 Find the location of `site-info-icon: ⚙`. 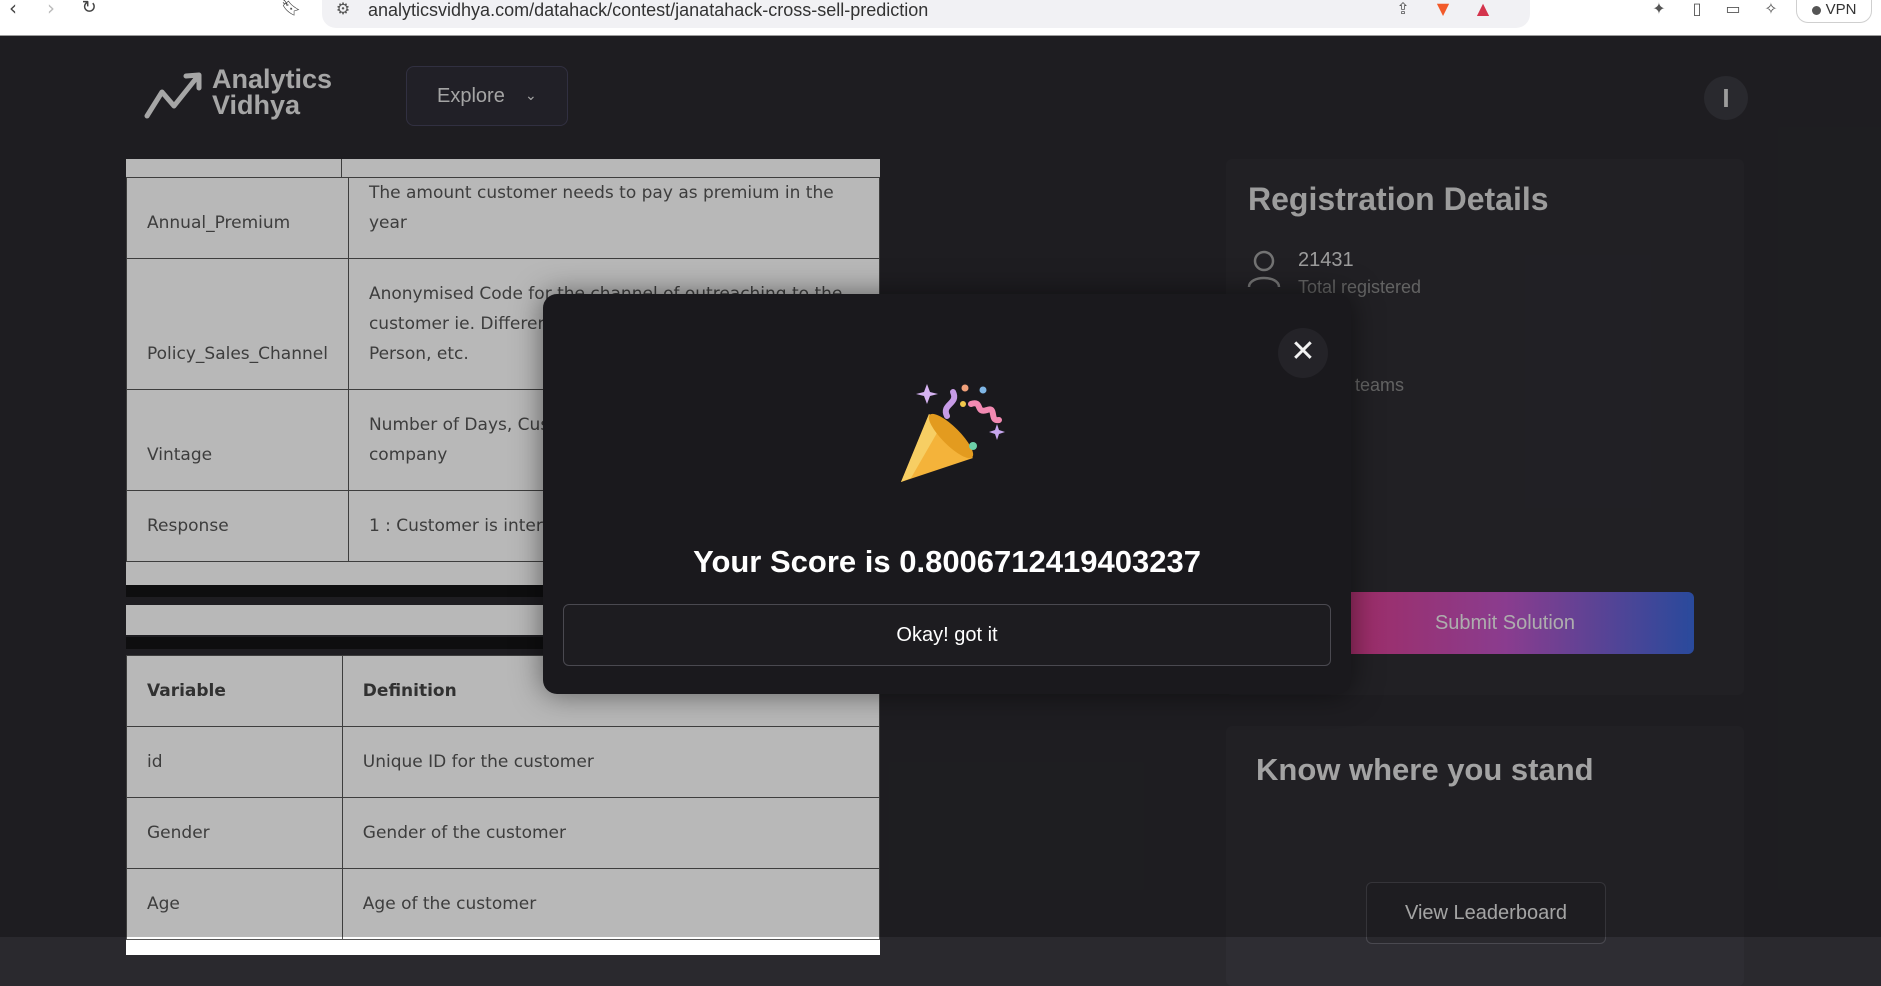

site-info-icon: ⚙ is located at coordinates (343, 10).